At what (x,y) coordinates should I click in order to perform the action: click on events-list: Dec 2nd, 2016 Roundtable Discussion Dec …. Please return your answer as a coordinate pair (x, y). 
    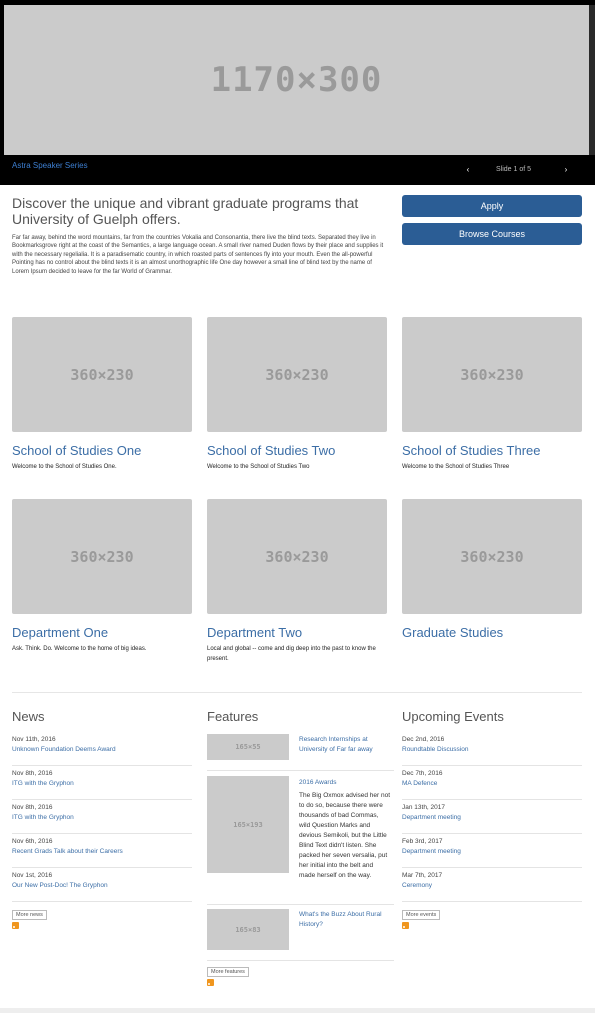
    Looking at the image, I should click on (492, 830).